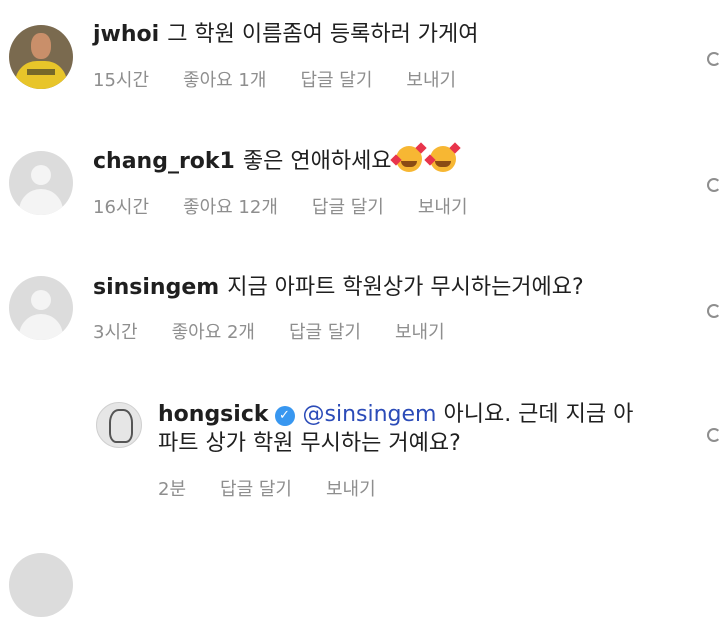 The height and width of the screenshot is (617, 719). I want to click on comment-body: sinsingem 지금 아파트 학원상가 무시하는거에요?, so click(338, 288).